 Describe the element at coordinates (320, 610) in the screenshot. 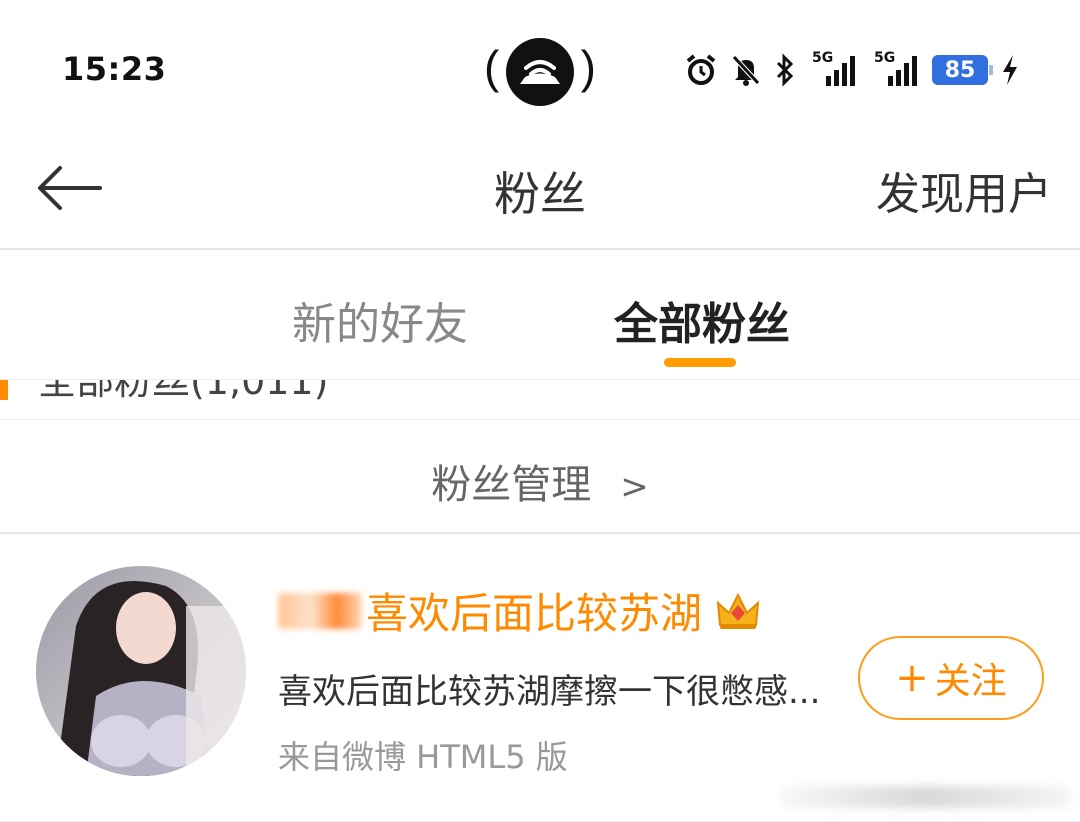

I see `blurred-name-prefix` at that location.